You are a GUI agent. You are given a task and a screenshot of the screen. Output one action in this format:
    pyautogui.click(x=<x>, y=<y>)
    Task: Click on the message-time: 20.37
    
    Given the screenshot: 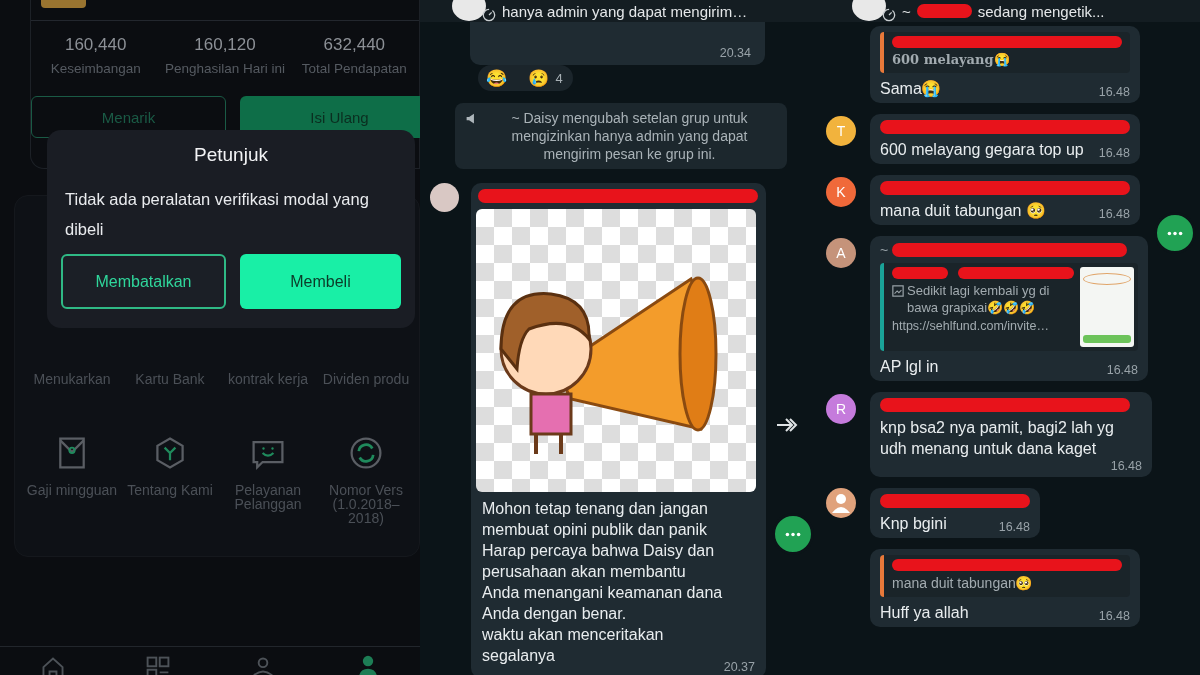 What is the action you would take?
    pyautogui.click(x=739, y=667)
    